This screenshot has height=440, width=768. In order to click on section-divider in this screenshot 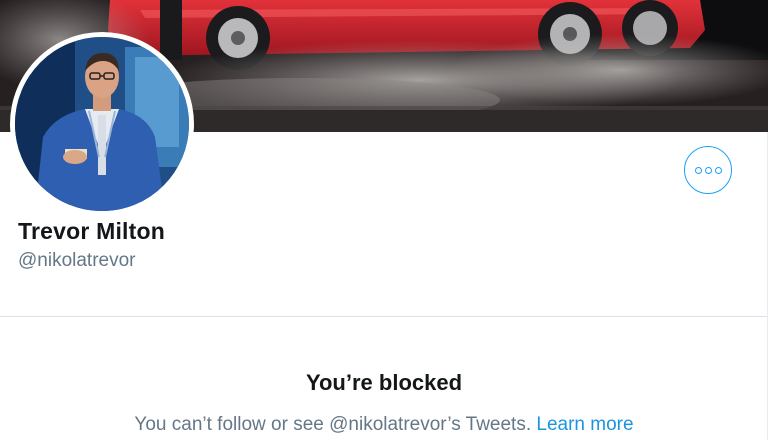, I will do `click(383, 316)`.